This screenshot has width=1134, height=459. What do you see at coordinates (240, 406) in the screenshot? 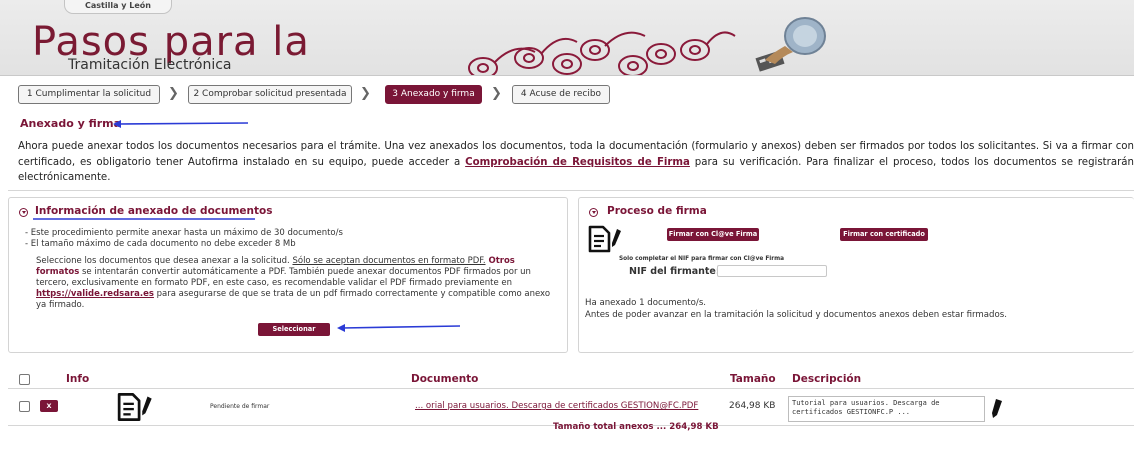
I see `document-status: Pendiente de firmar` at bounding box center [240, 406].